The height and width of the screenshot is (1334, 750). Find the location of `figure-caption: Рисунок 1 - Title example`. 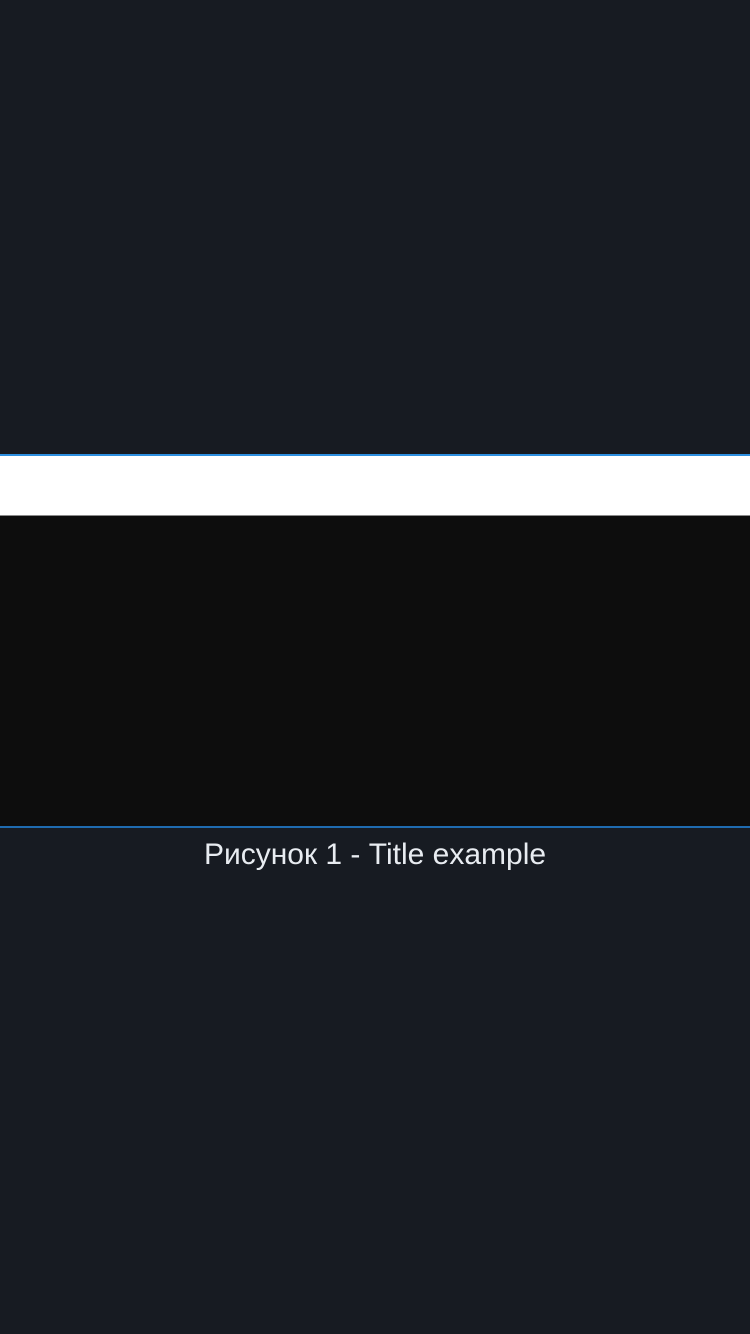

figure-caption: Рисунок 1 - Title example is located at coordinates (375, 854).